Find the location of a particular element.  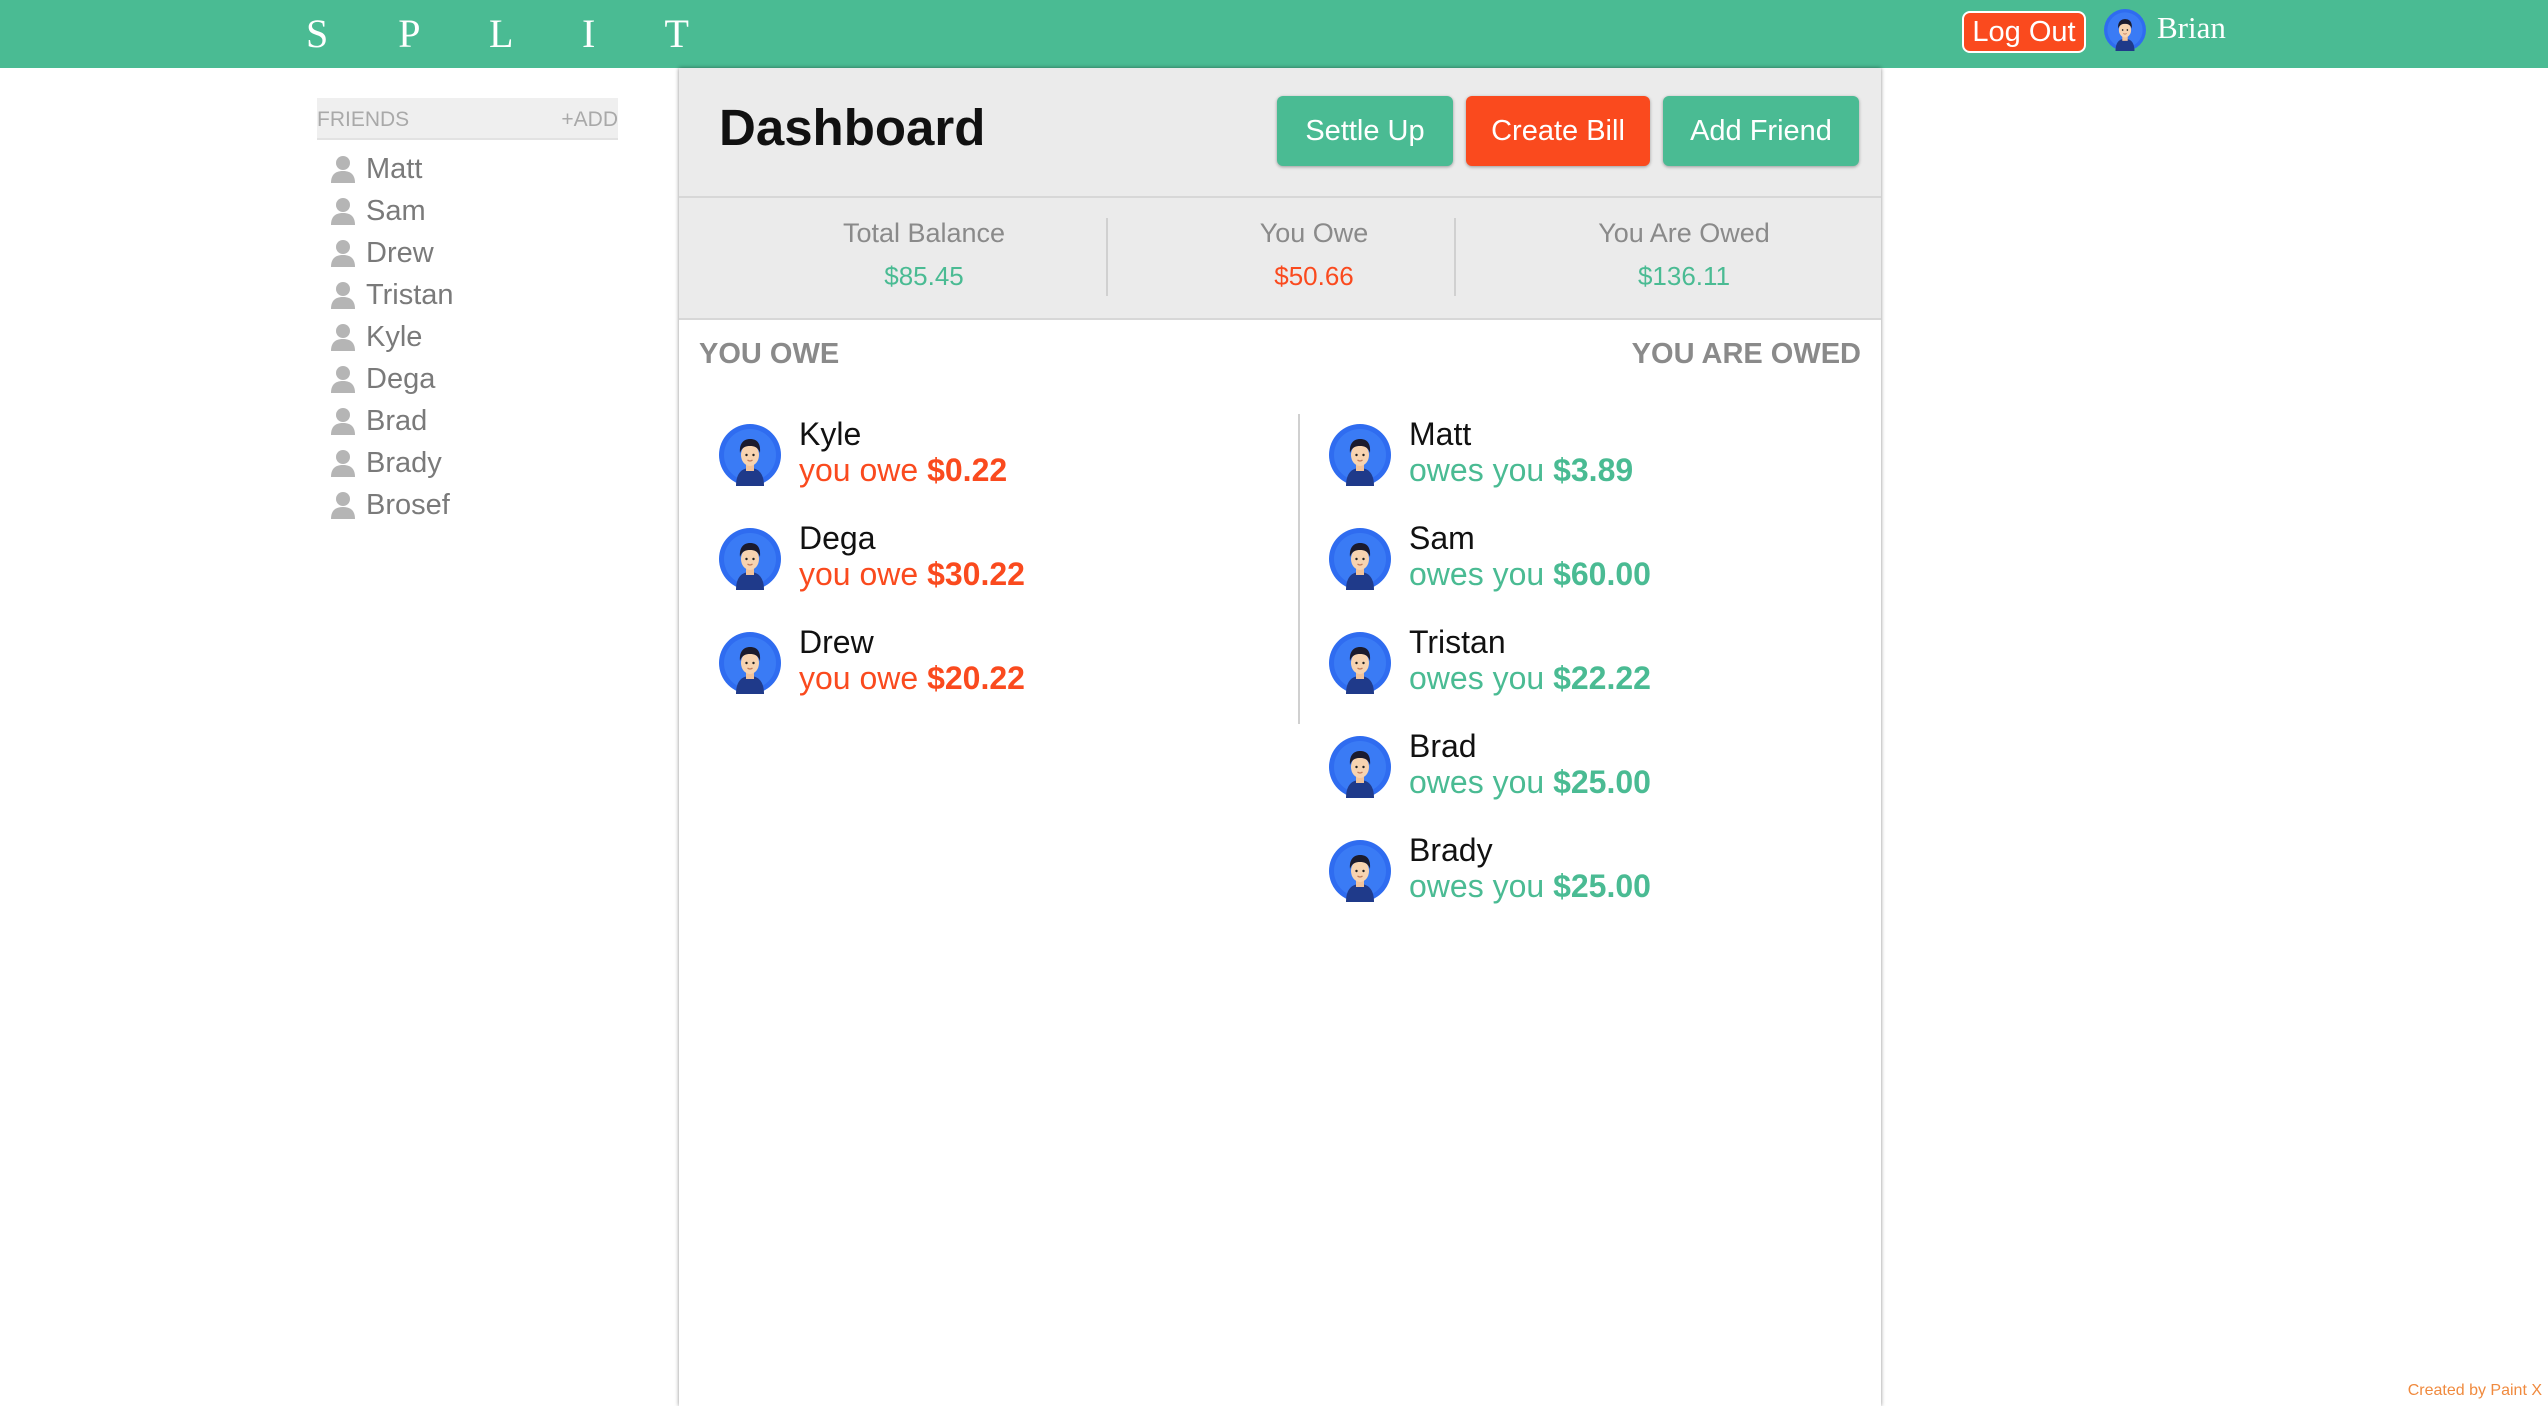

friend-item: Drew is located at coordinates (392, 253).